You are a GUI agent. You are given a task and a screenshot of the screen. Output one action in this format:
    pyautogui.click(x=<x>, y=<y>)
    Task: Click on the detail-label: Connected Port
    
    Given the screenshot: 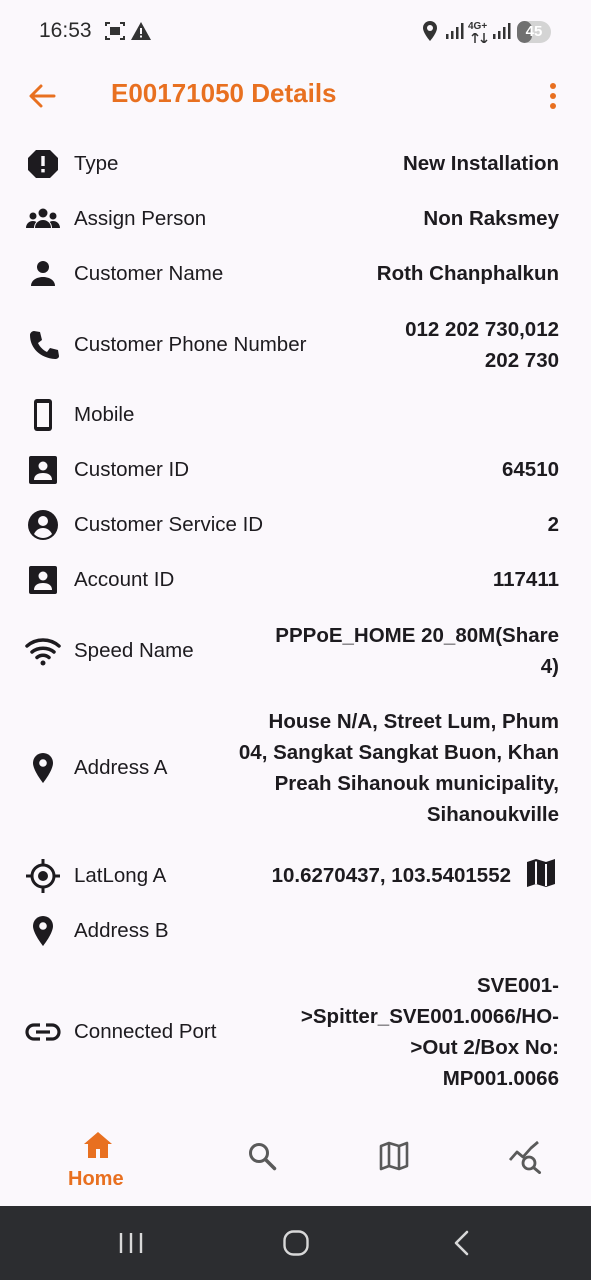 What is the action you would take?
    pyautogui.click(x=145, y=1031)
    